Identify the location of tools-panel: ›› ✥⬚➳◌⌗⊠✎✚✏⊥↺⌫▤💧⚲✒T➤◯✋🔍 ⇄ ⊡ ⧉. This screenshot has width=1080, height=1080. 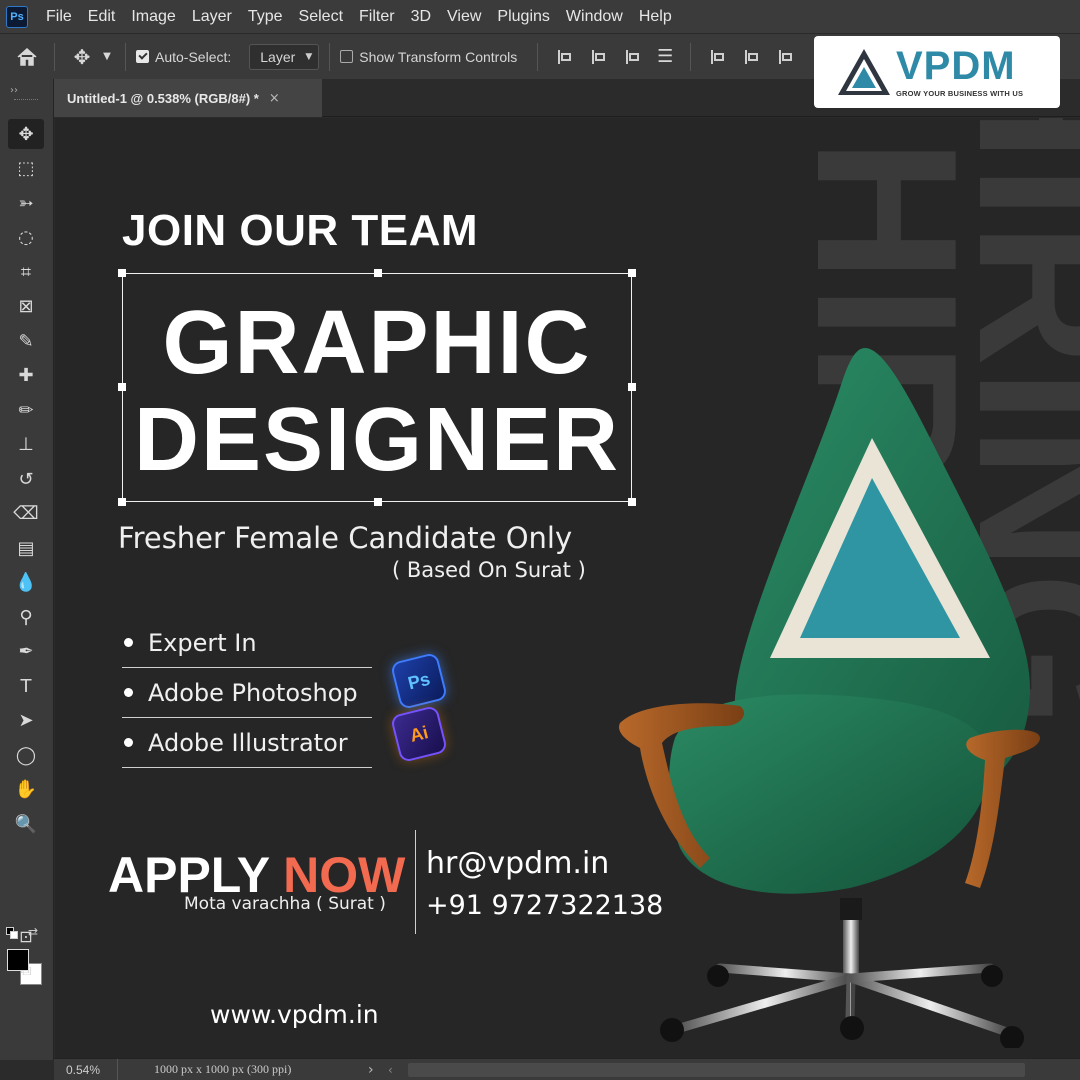
(27, 569).